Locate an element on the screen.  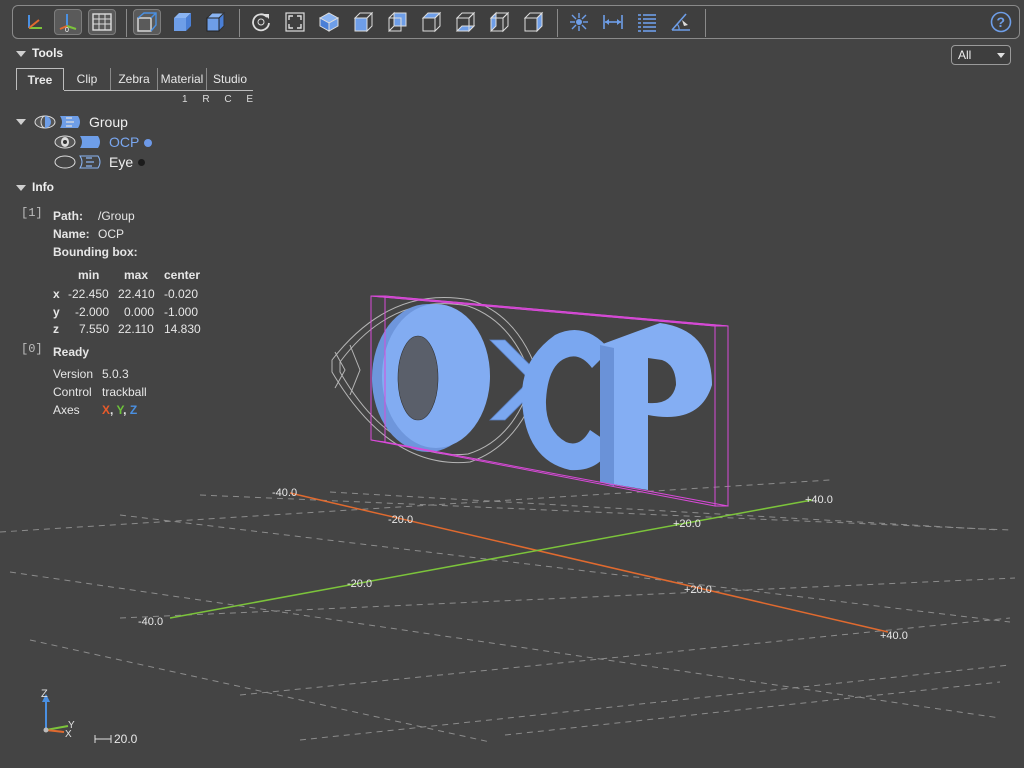
bbox-header-center: center is located at coordinates (182, 275).